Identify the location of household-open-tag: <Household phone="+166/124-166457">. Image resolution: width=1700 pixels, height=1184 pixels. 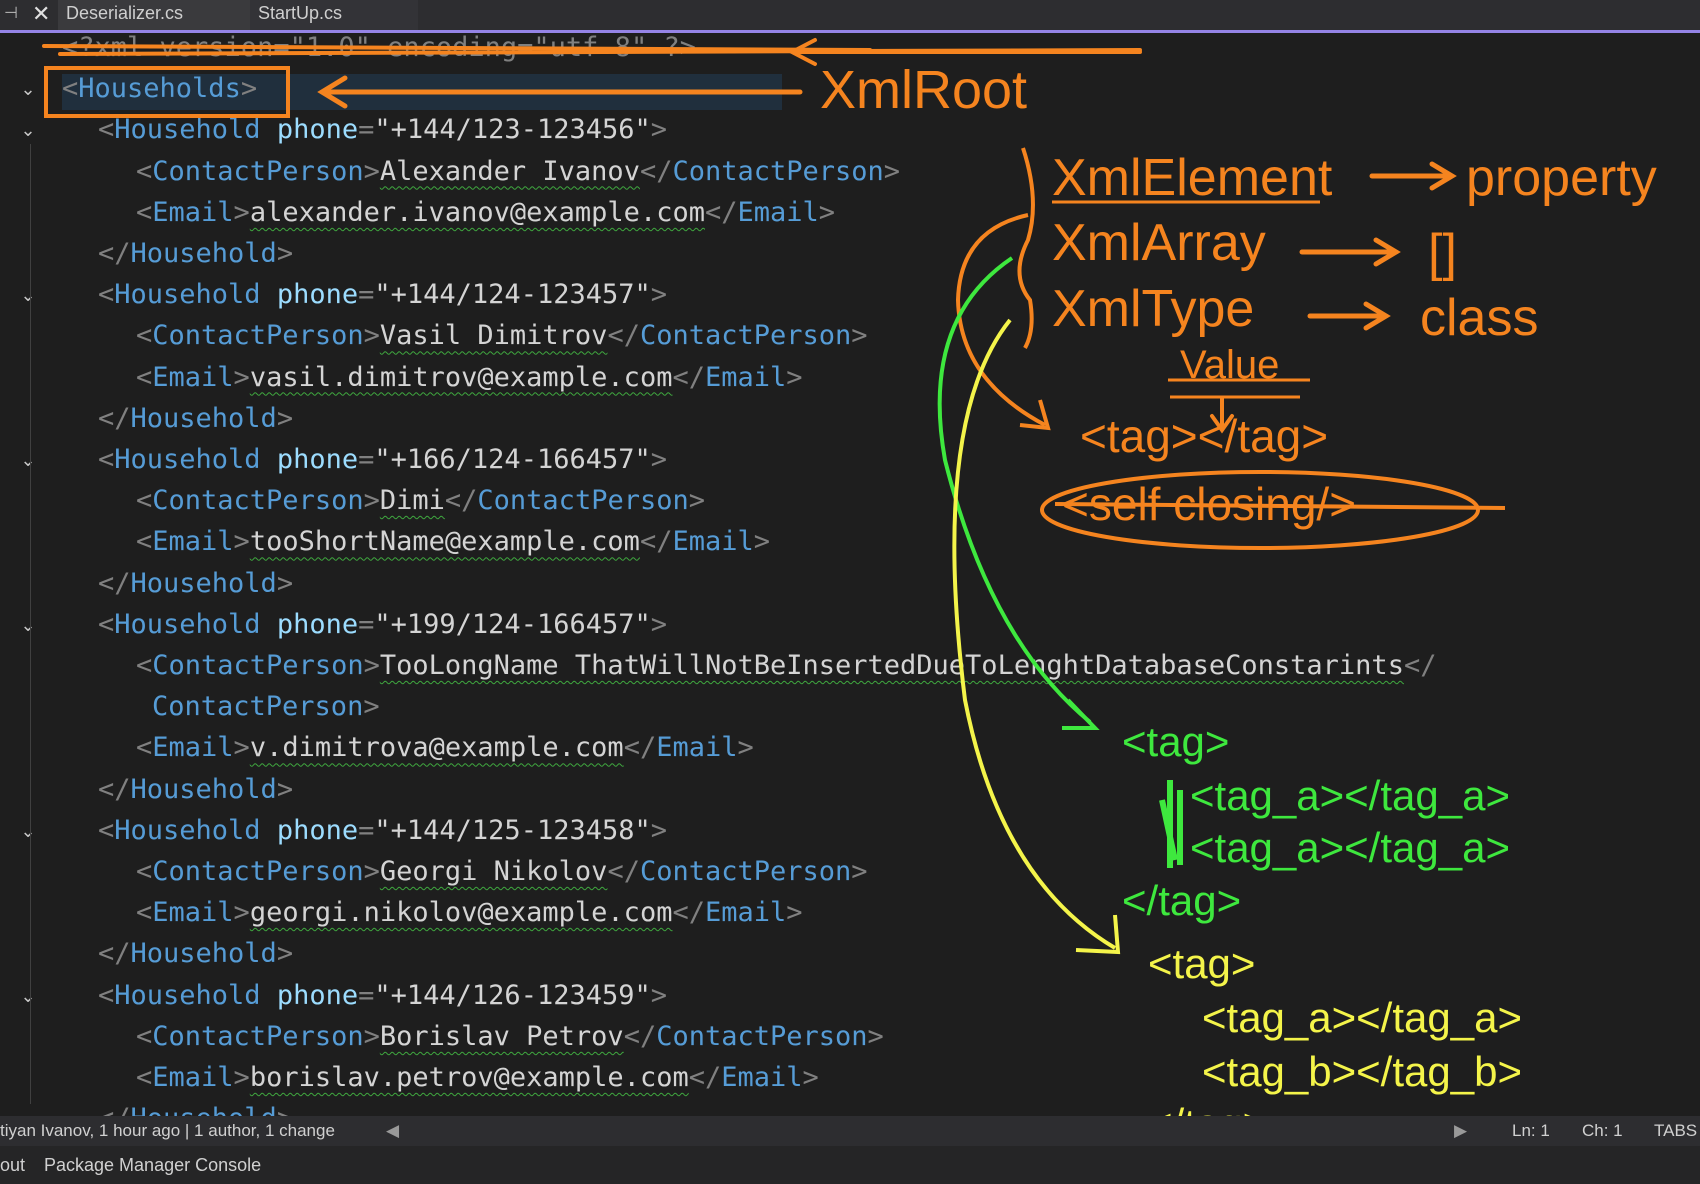
(382, 460).